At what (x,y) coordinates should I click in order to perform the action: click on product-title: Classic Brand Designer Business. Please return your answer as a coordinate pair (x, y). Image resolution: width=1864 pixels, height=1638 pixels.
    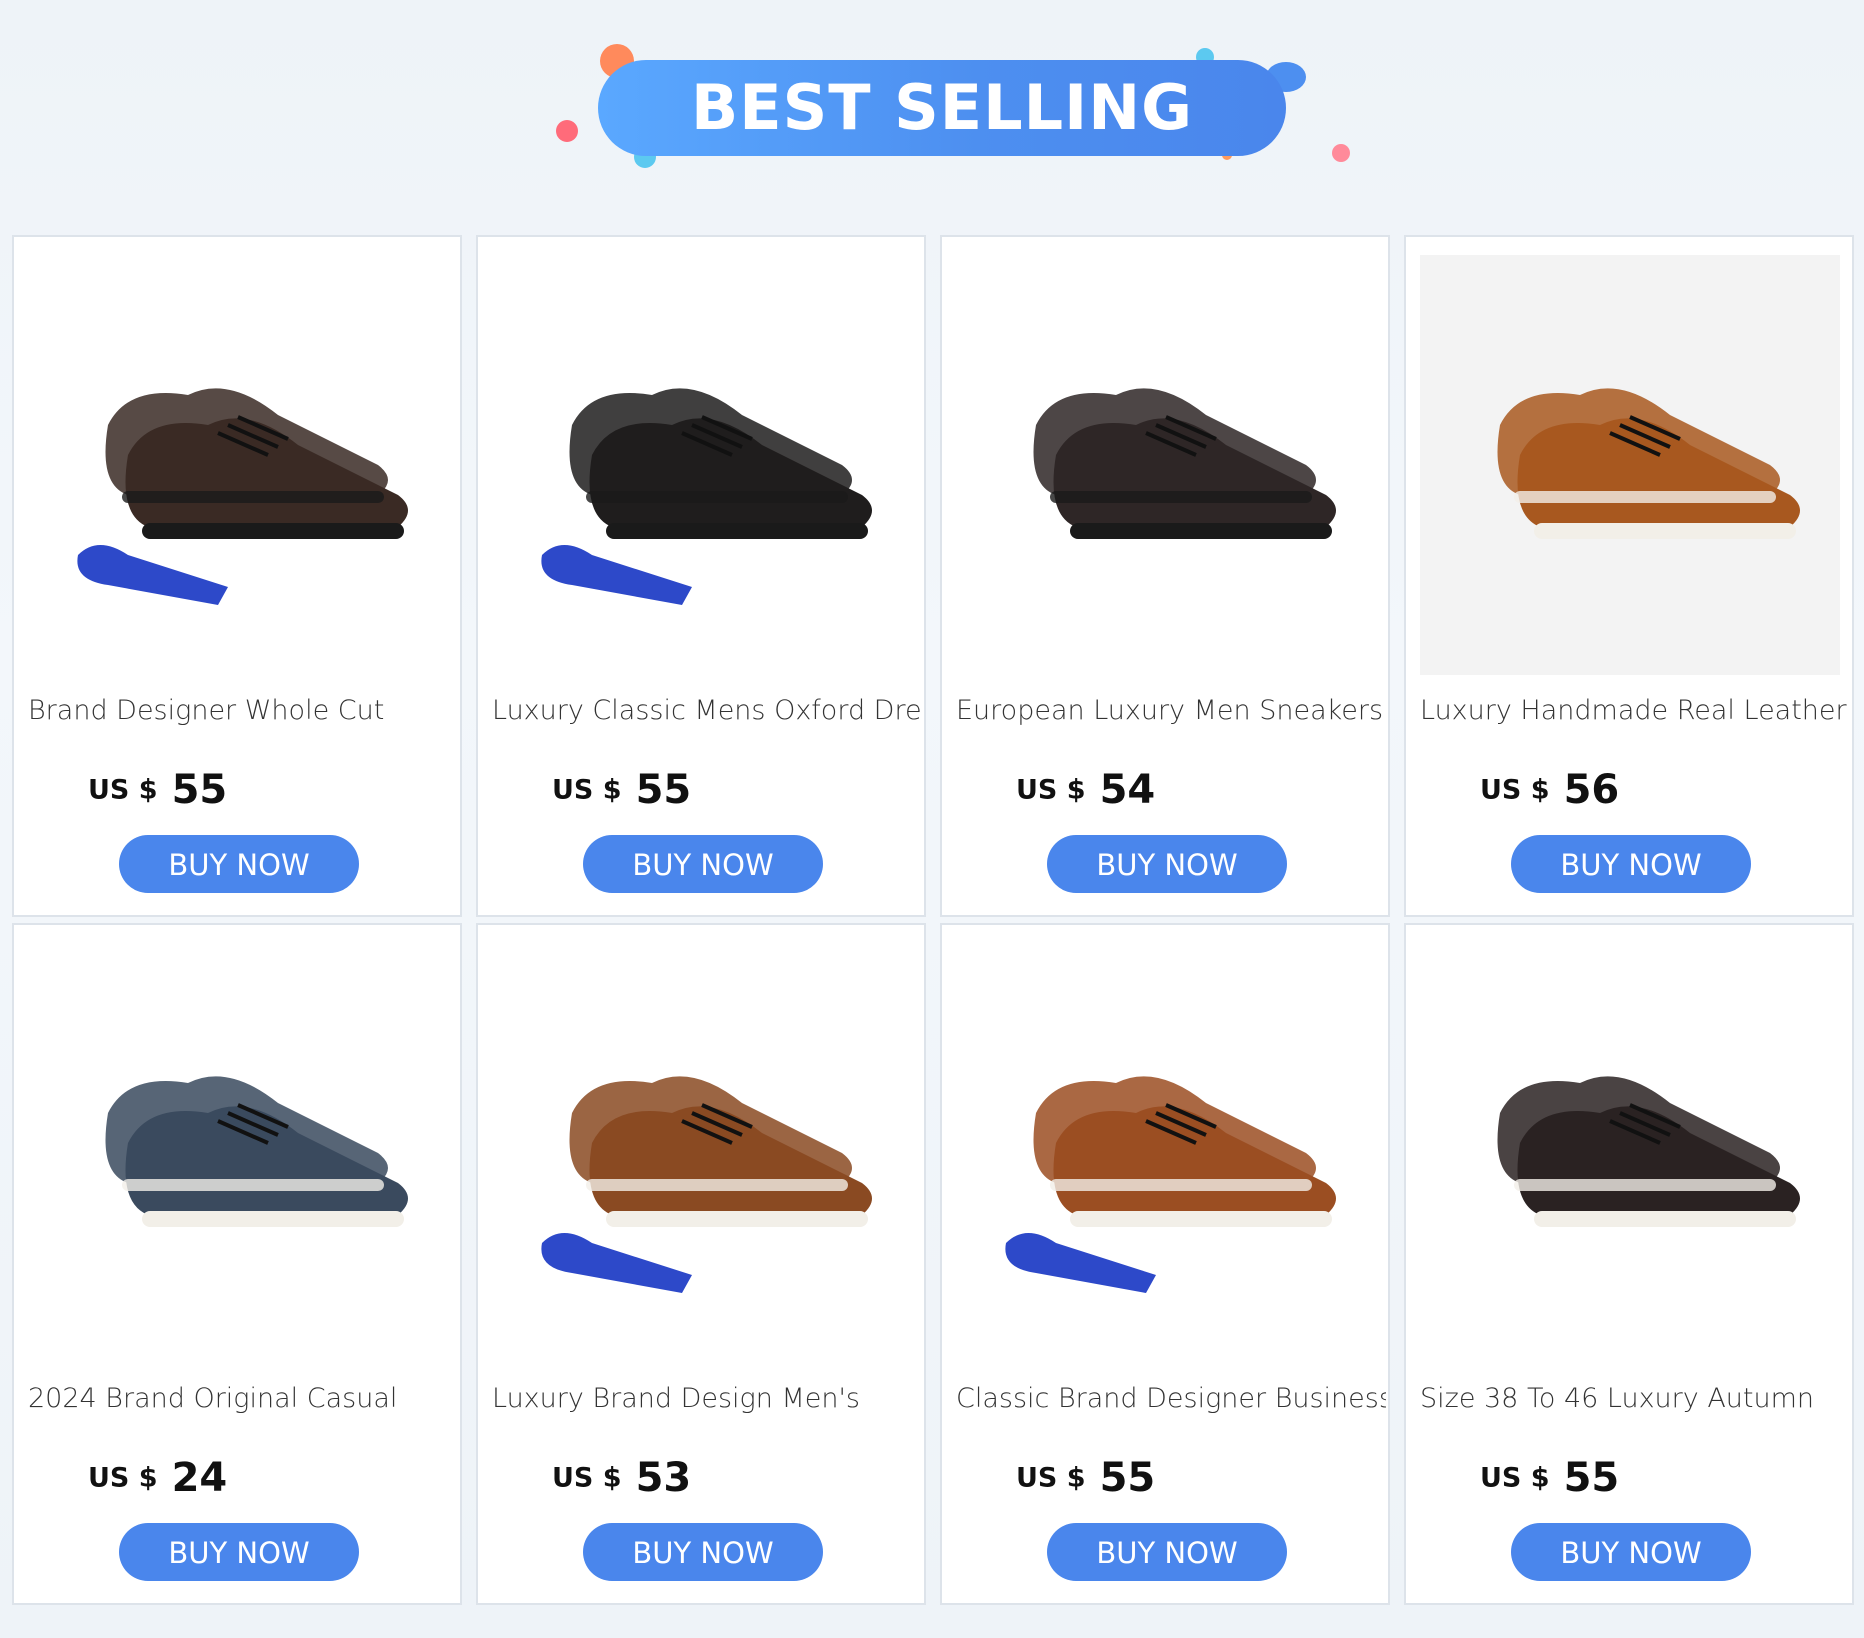
    Looking at the image, I should click on (1171, 1398).